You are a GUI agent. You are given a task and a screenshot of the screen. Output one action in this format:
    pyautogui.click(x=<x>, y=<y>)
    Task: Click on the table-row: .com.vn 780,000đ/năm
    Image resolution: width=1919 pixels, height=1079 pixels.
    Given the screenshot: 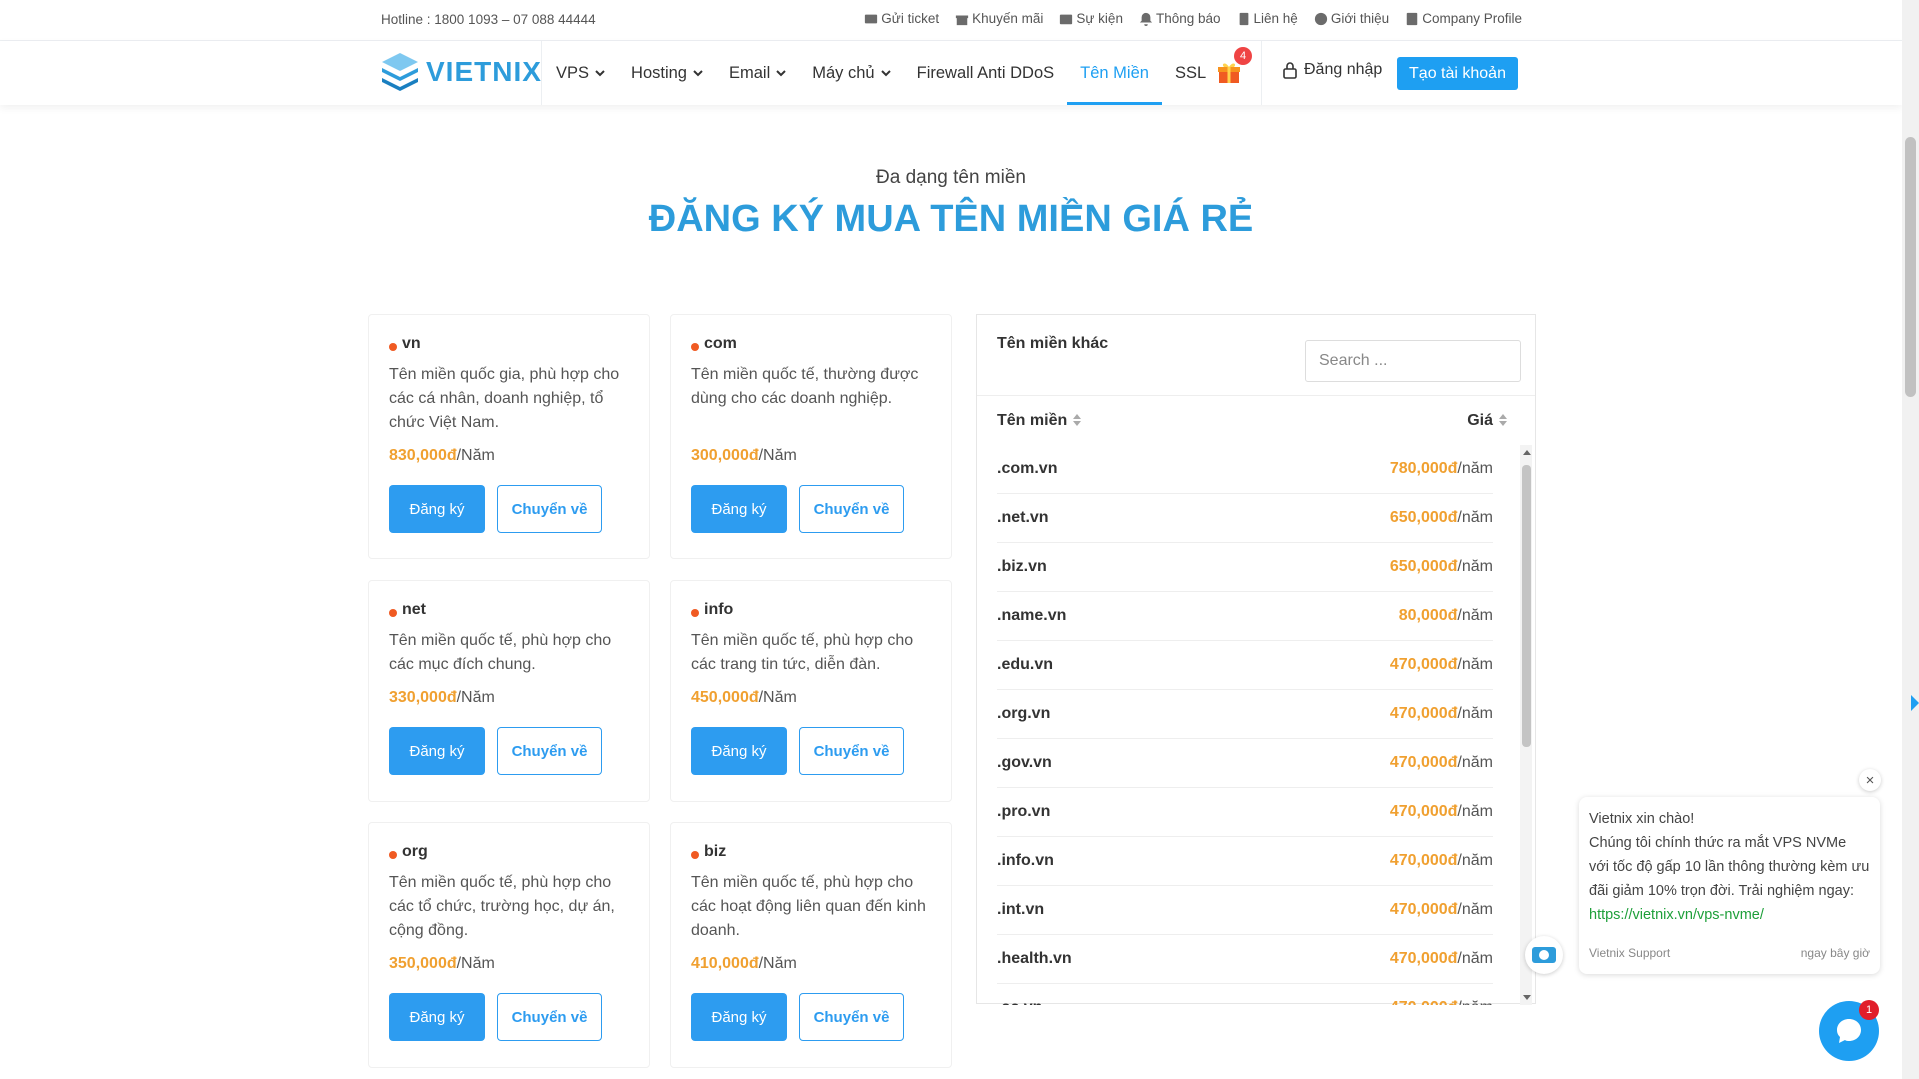 What is the action you would take?
    pyautogui.click(x=1245, y=469)
    